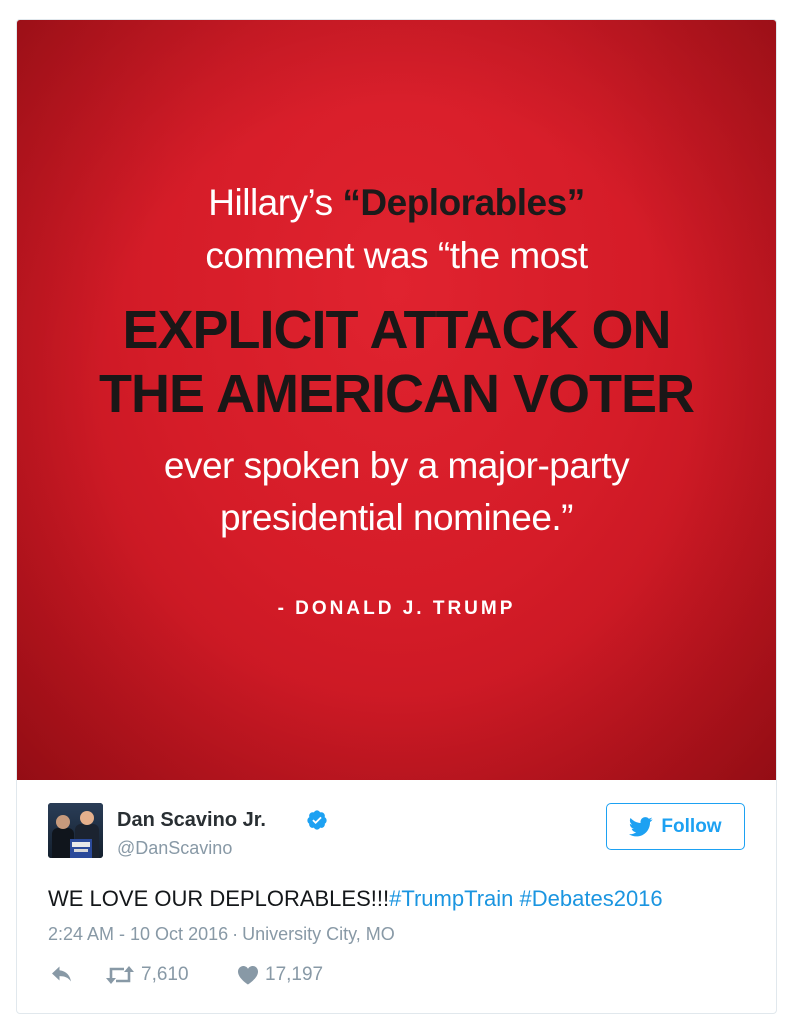 The height and width of the screenshot is (1031, 799). I want to click on follow-label: Follow, so click(691, 826).